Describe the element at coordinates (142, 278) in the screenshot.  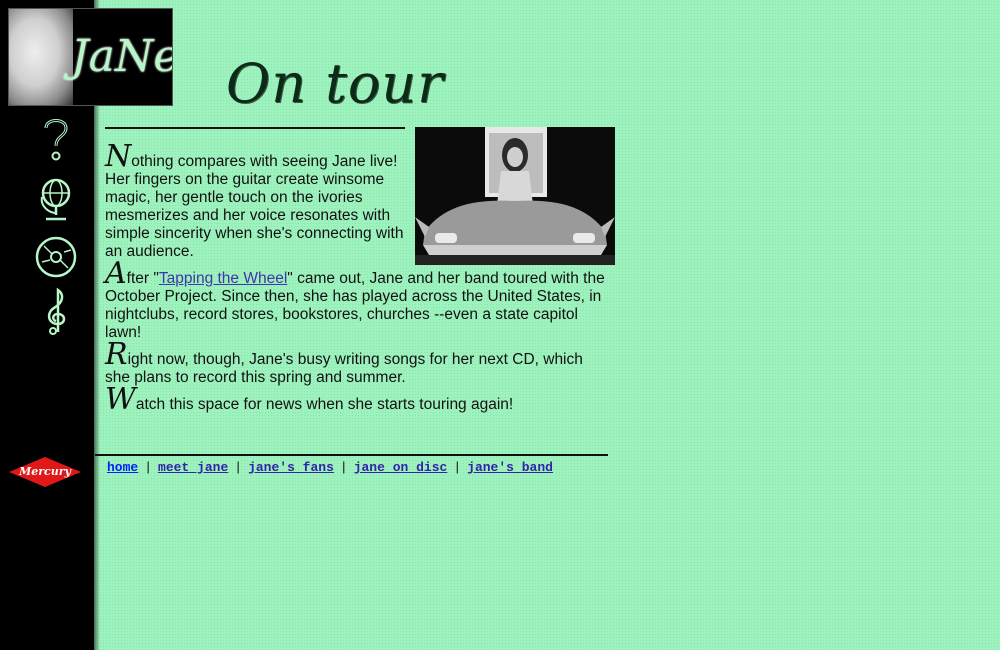
I see `paragraph-text: fter "` at that location.